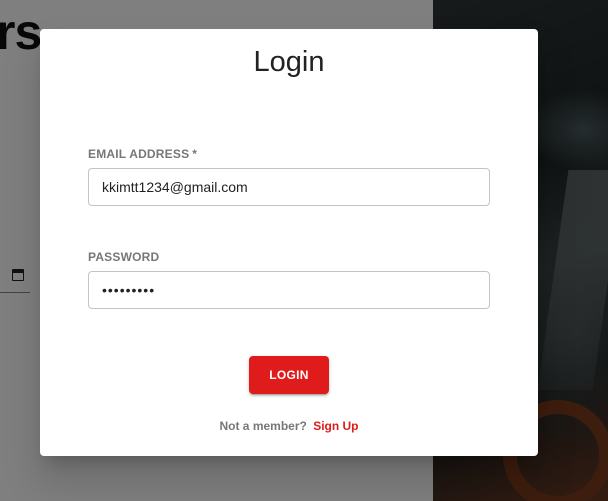 The height and width of the screenshot is (501, 608). Describe the element at coordinates (335, 426) in the screenshot. I see `signup-link: Sign Up` at that location.